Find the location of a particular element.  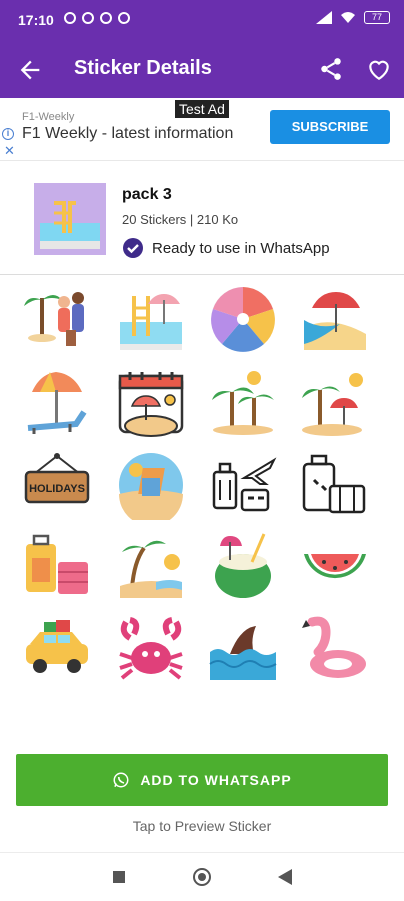

divider is located at coordinates (202, 274).